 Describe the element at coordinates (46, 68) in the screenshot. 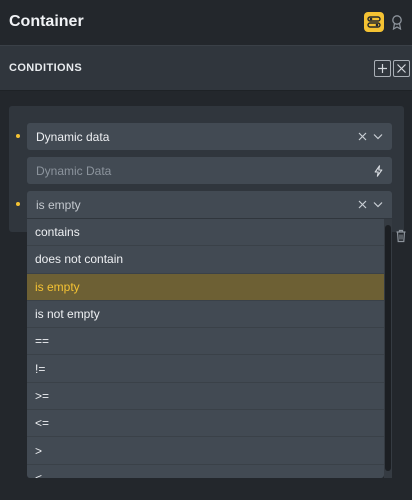

I see `section-title: CONDITIONS` at that location.